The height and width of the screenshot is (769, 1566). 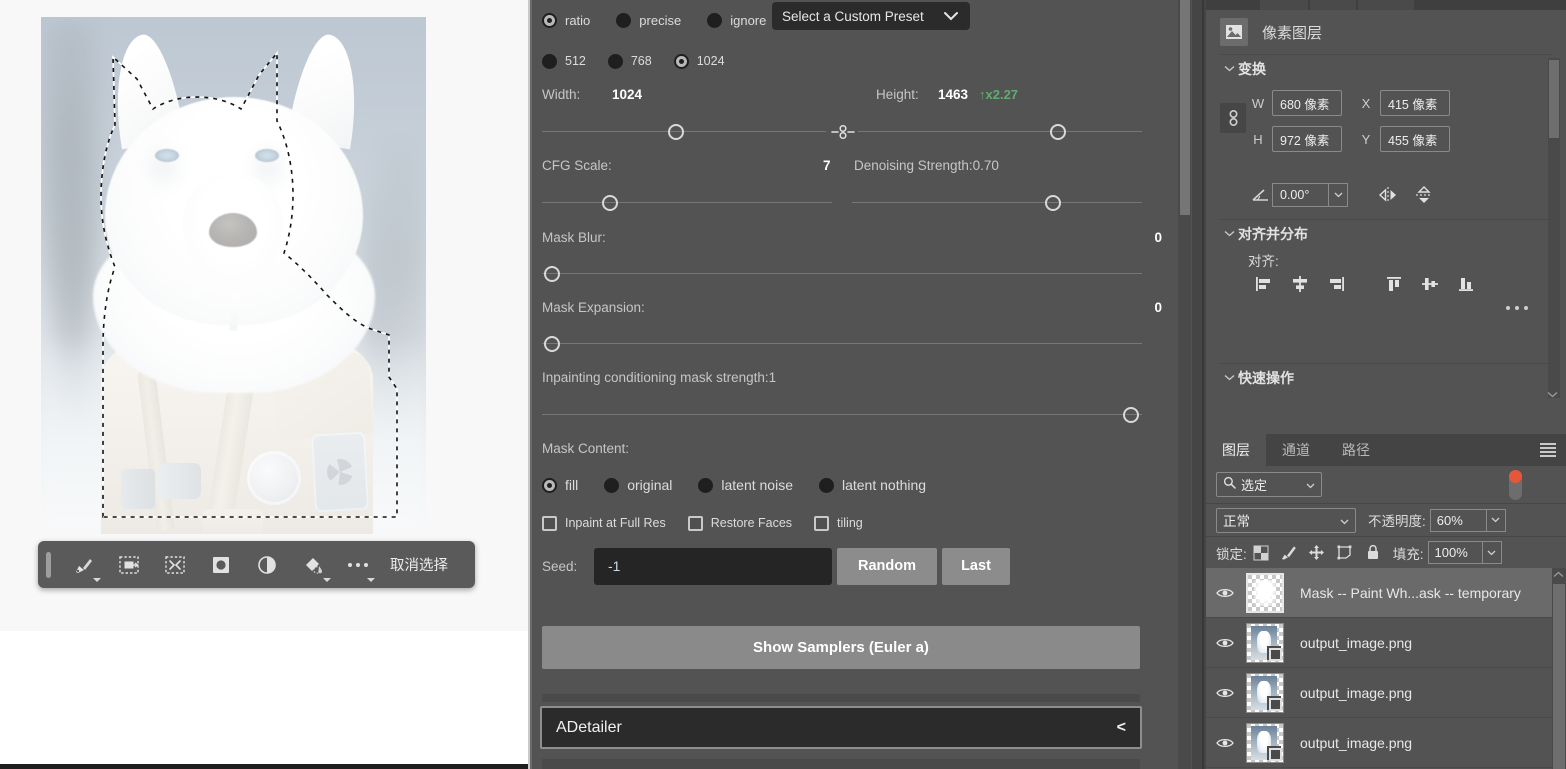 I want to click on radio-option-768: 768, so click(x=629, y=61).